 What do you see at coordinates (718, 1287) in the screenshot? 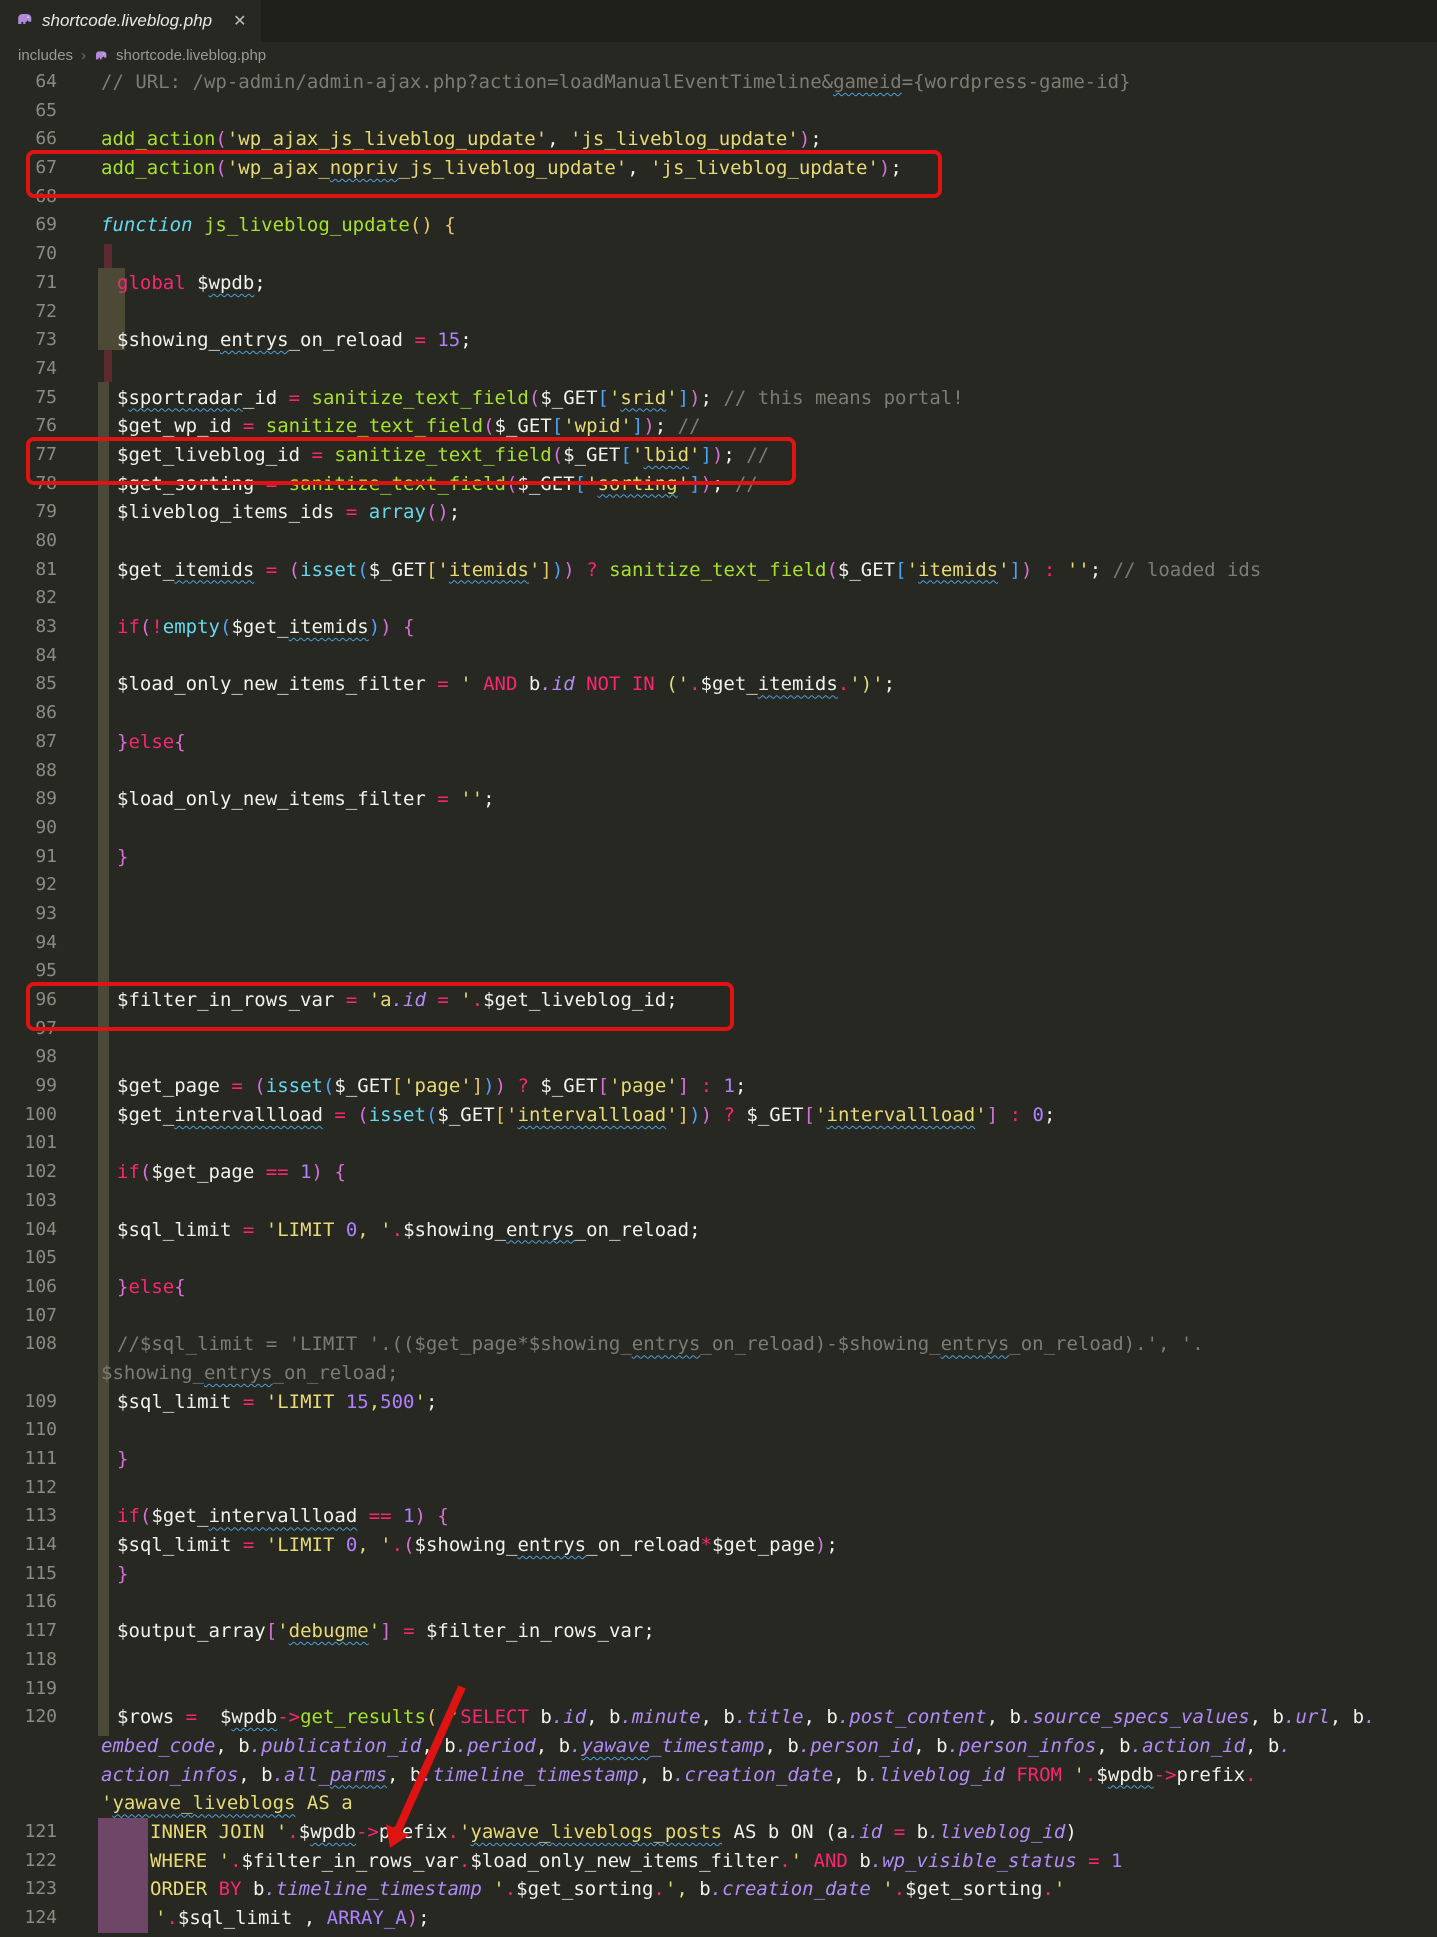
I see `code-line-106: 106}else{` at bounding box center [718, 1287].